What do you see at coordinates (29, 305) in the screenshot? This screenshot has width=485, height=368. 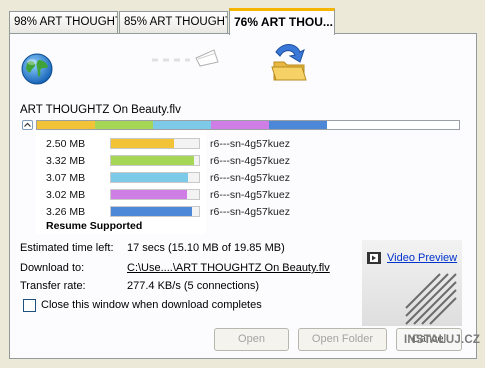 I see `close-on-complete-checkbox` at bounding box center [29, 305].